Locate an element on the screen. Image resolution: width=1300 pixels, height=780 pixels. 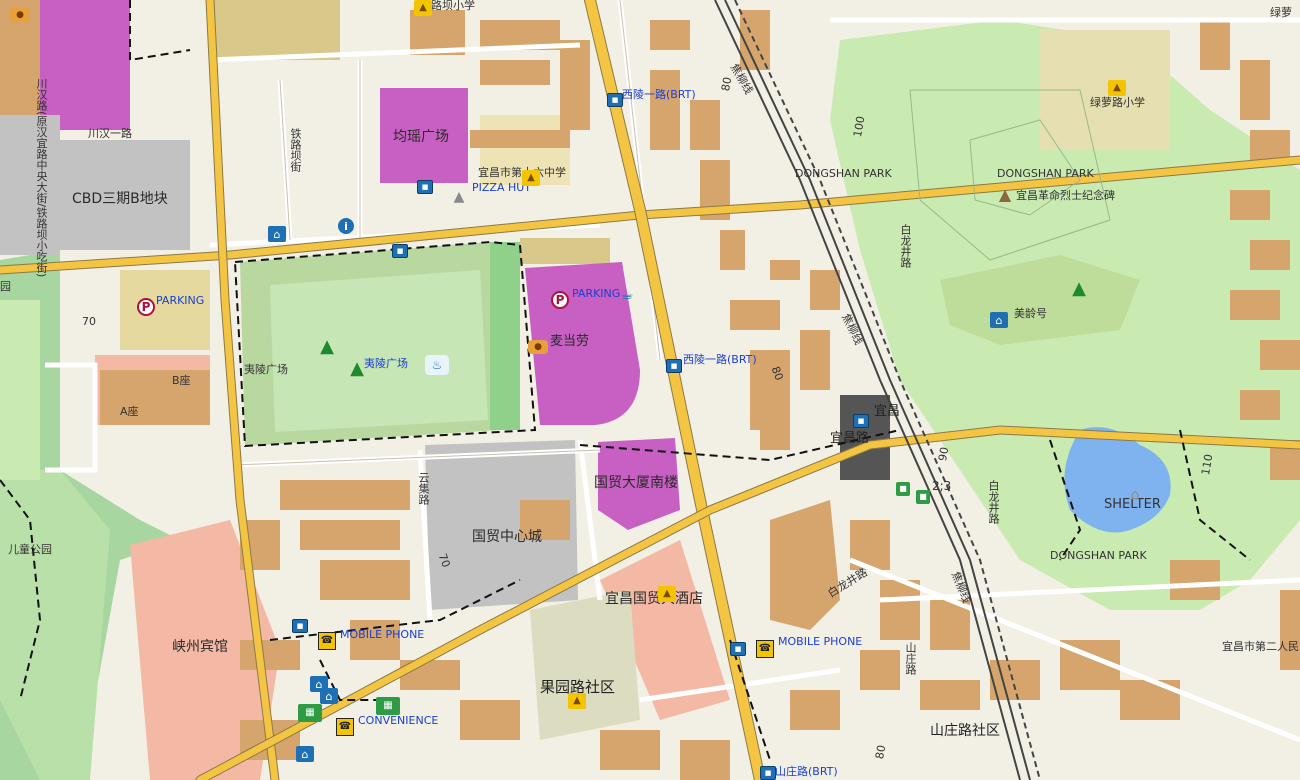
yichang-road-label: 宜昌路 is located at coordinates (850, 438).